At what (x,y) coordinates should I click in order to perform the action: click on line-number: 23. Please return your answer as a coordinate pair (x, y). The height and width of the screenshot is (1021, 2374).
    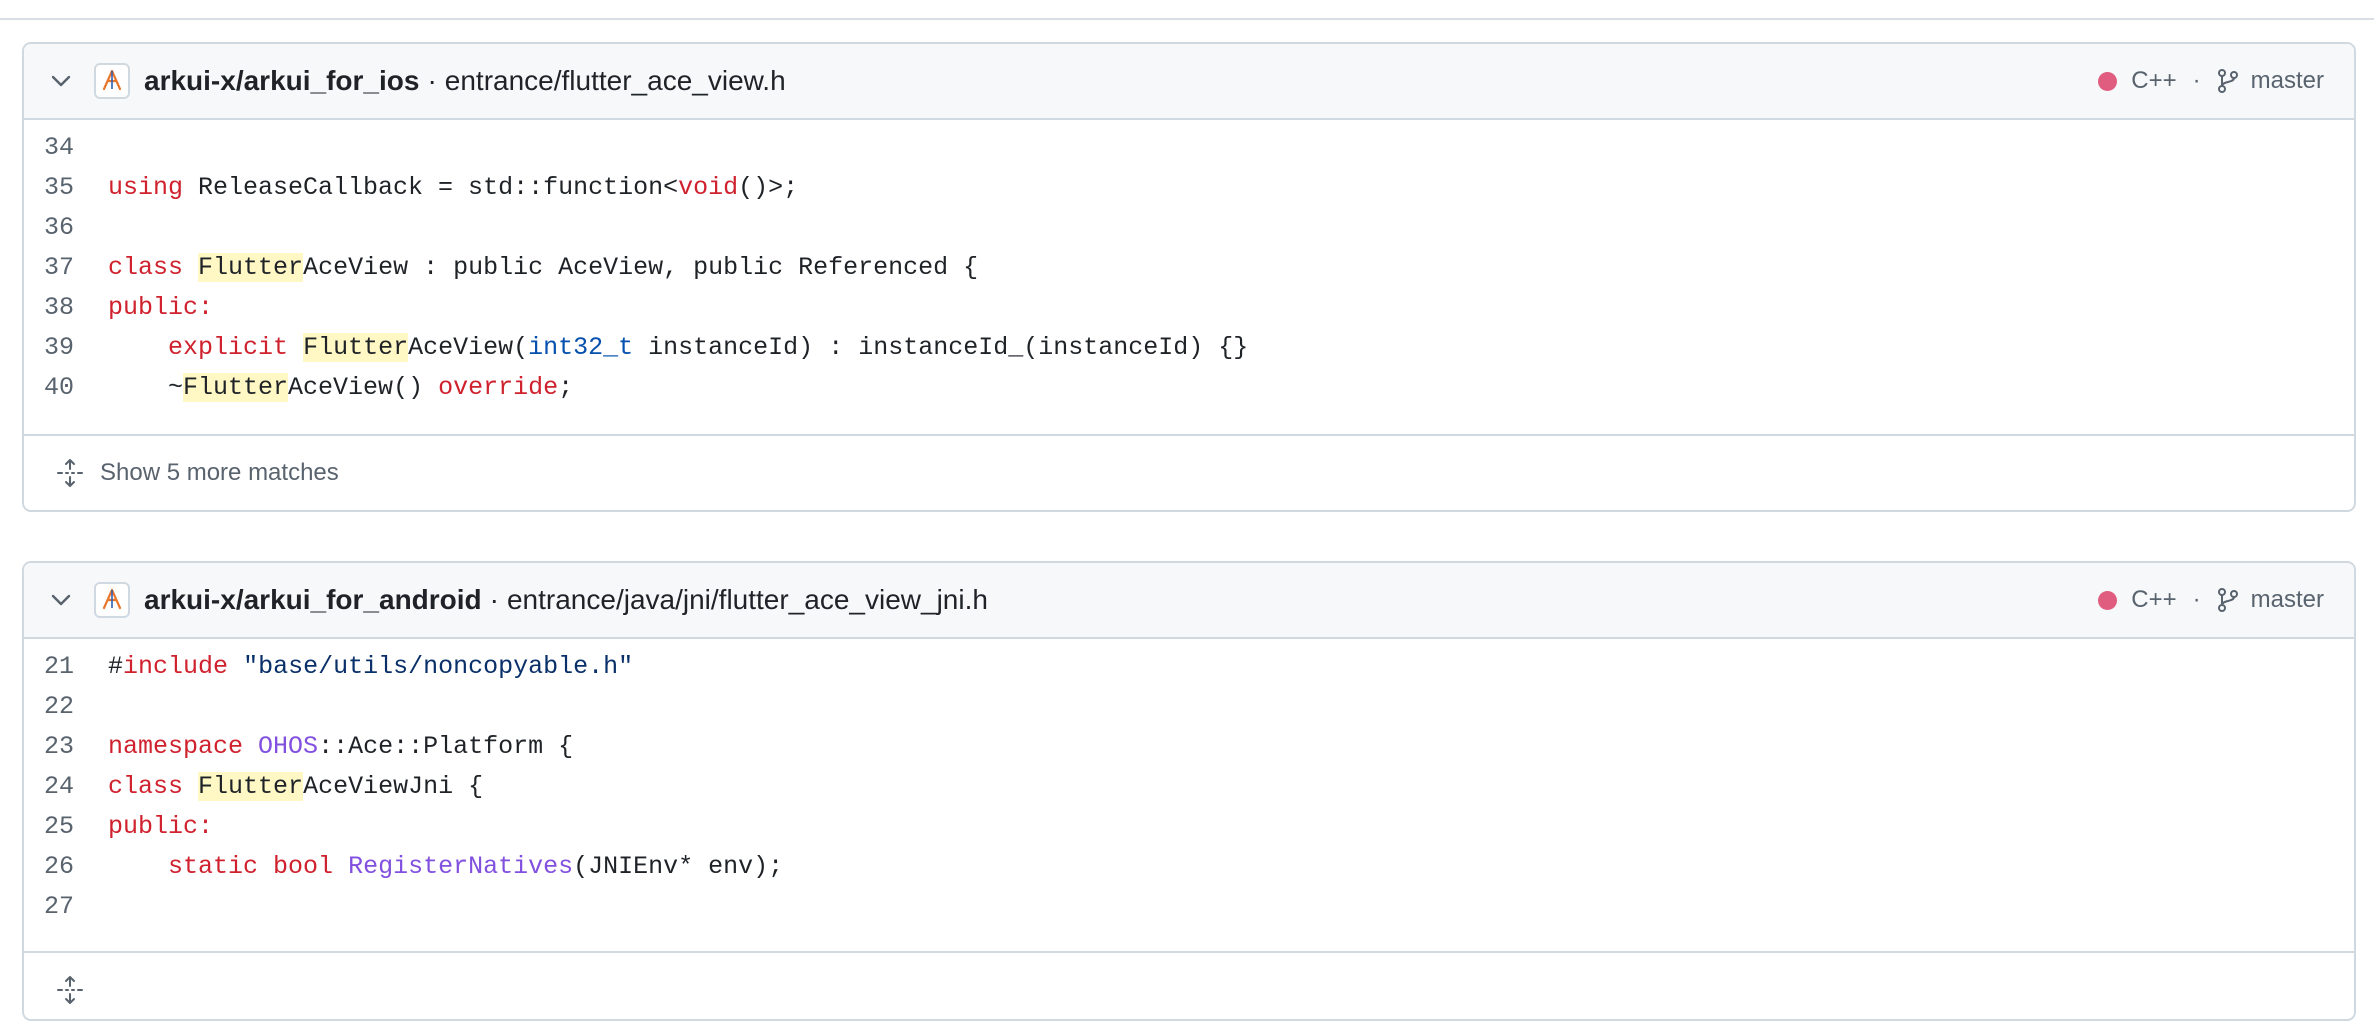
    Looking at the image, I should click on (66, 747).